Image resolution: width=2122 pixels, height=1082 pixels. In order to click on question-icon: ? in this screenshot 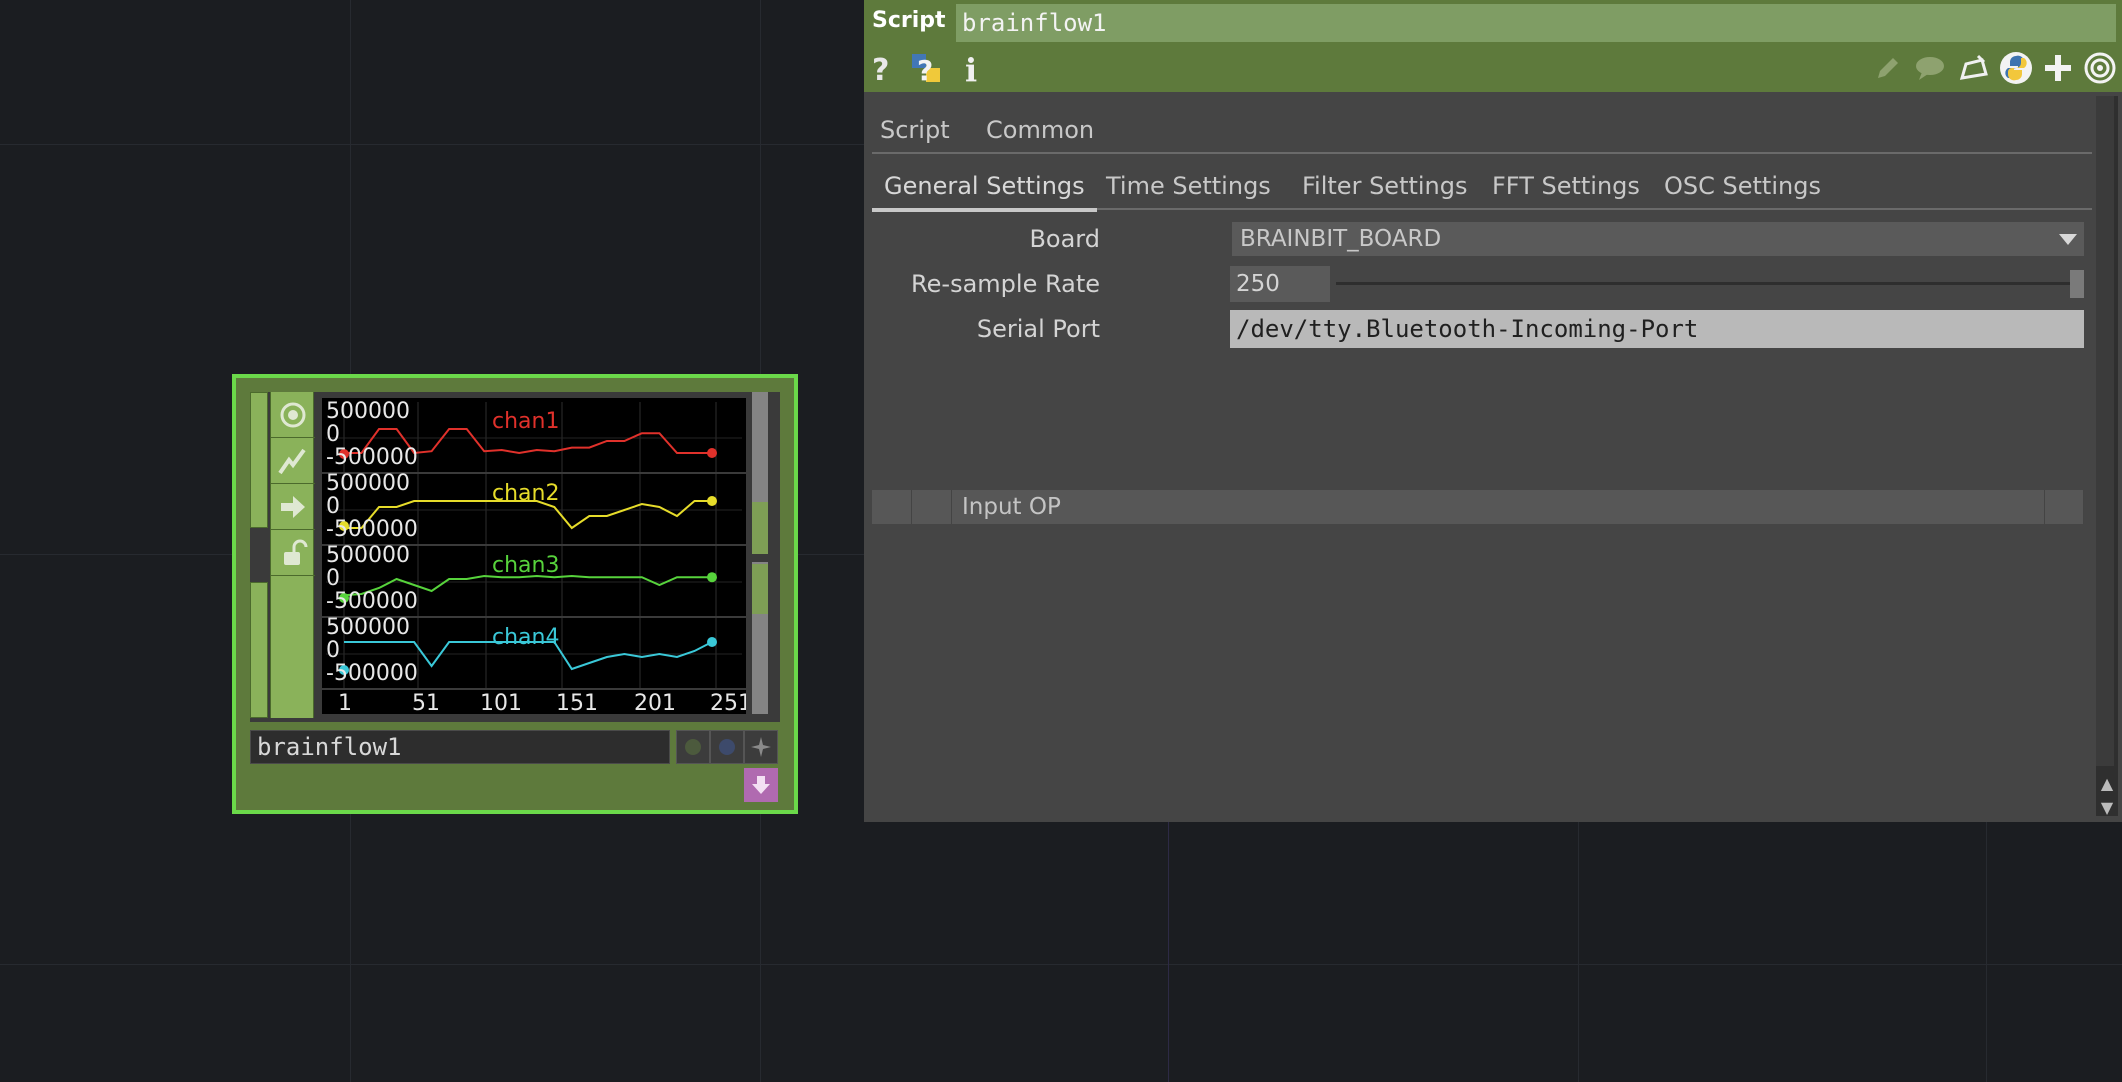, I will do `click(882, 68)`.